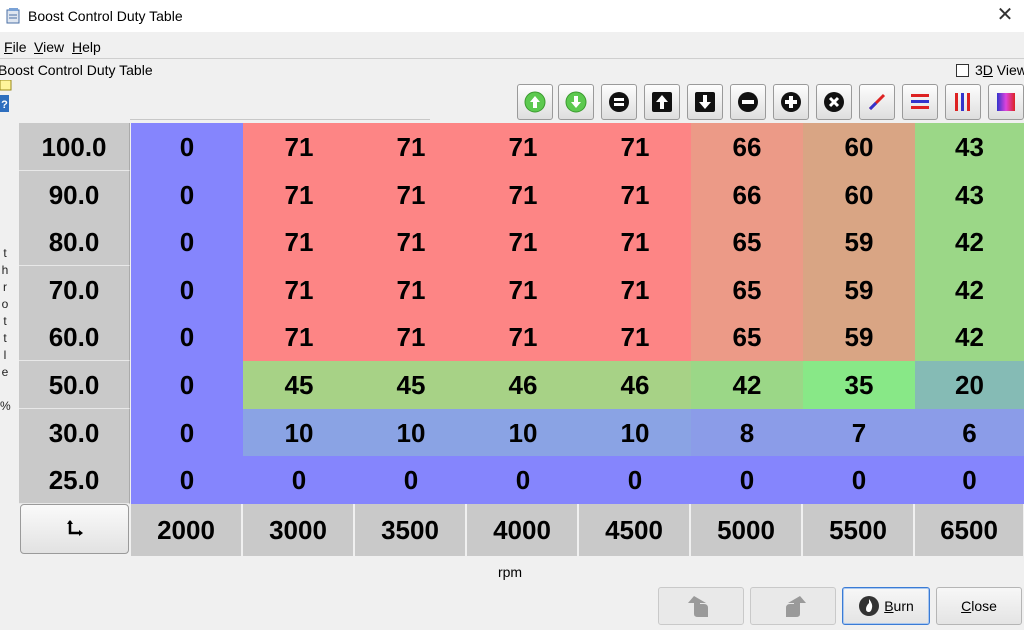 This screenshot has height=630, width=1024. I want to click on burn-button: Burn, so click(886, 606).